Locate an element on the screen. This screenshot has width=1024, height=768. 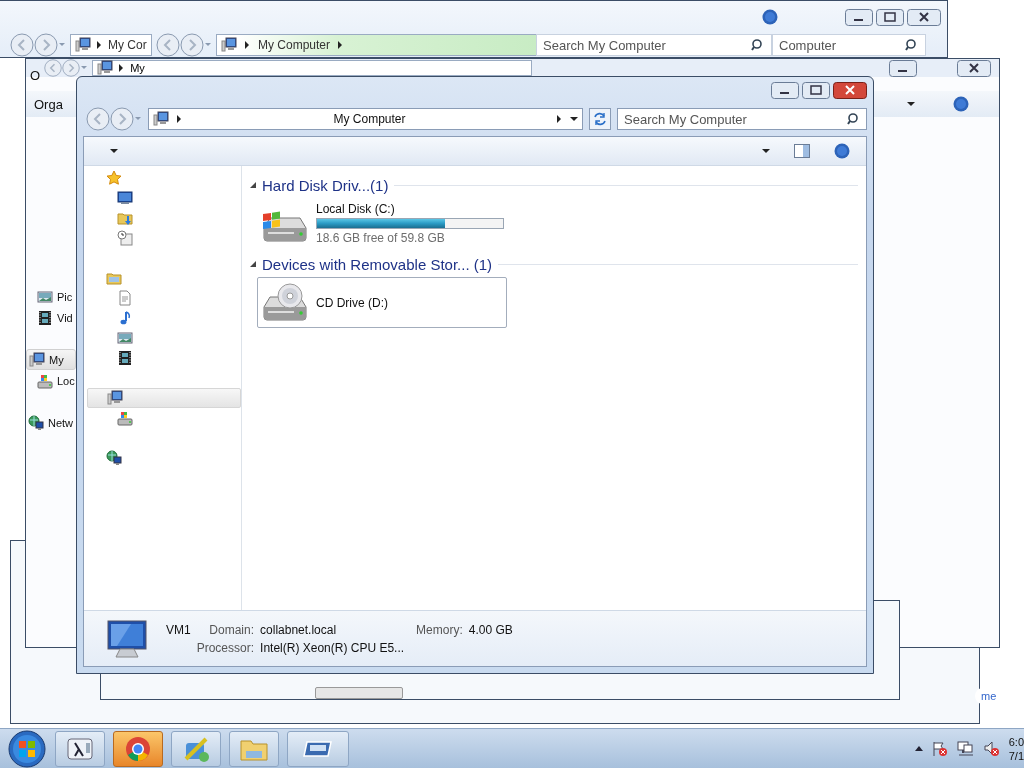
nav-item: Pic is located at coordinates (51, 296).